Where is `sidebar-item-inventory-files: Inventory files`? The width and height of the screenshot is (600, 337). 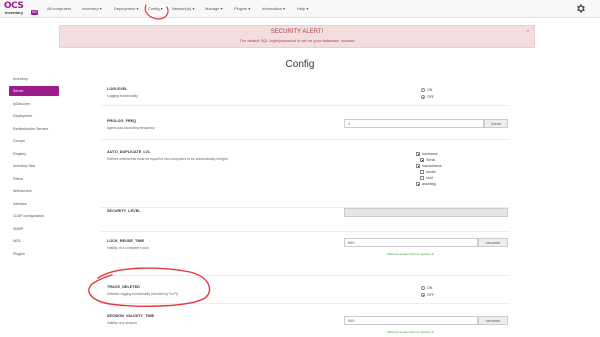
sidebar-item-inventory-files: Inventory files is located at coordinates (34, 166).